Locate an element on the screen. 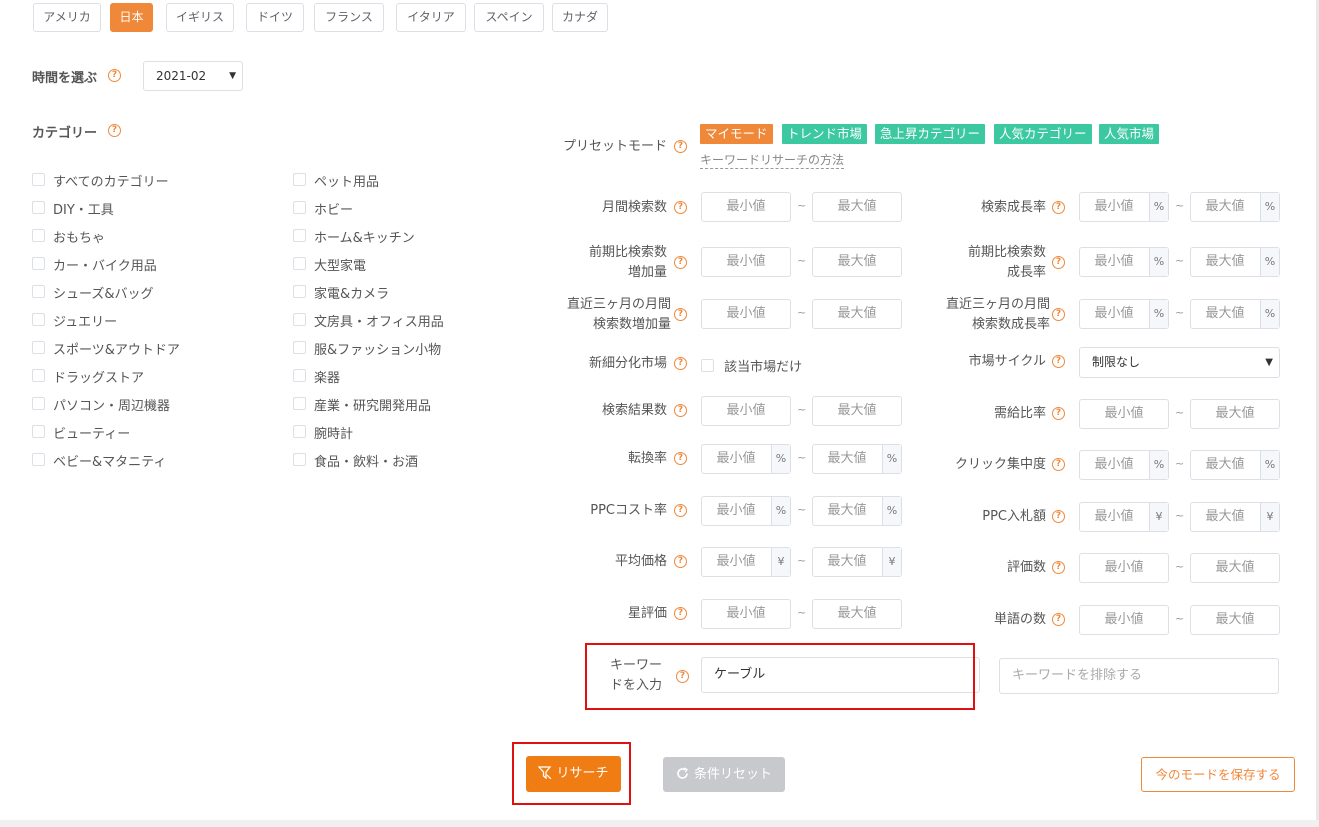 Image resolution: width=1319 pixels, height=827 pixels. recent3-inc-min: 最小値 is located at coordinates (746, 314).